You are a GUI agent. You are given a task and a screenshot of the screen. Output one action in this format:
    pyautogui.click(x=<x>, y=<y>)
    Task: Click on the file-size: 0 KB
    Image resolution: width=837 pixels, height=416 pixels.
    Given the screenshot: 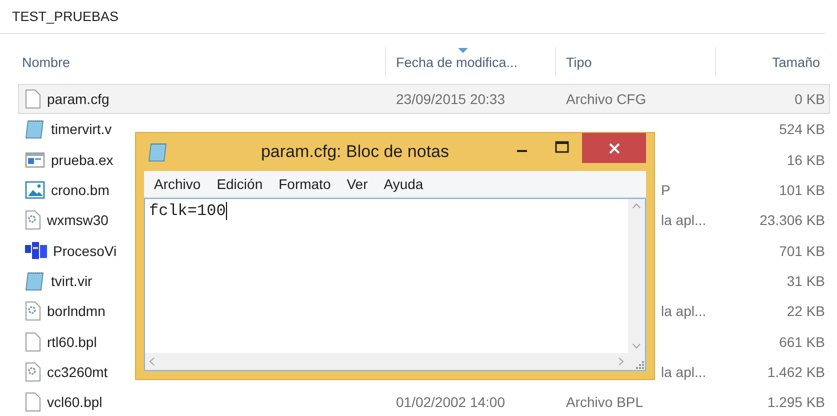 What is the action you would take?
    pyautogui.click(x=810, y=99)
    